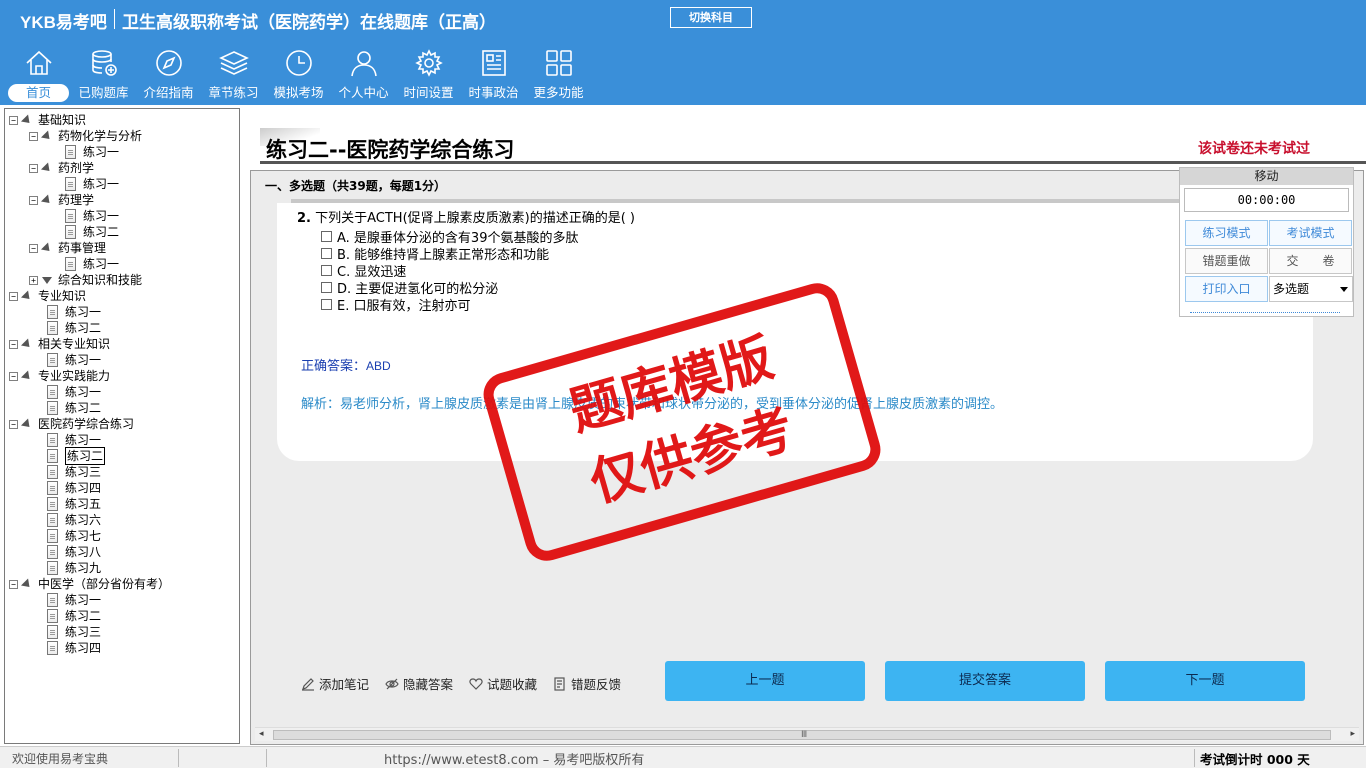 The width and height of the screenshot is (1366, 768). I want to click on scroll-right-icon: ▸, so click(1352, 734).